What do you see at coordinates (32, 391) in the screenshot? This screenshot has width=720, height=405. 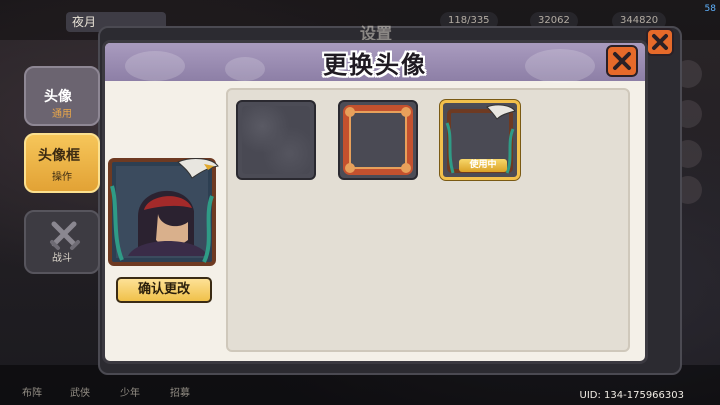 I see `bottom-item-lineup: 布阵` at bounding box center [32, 391].